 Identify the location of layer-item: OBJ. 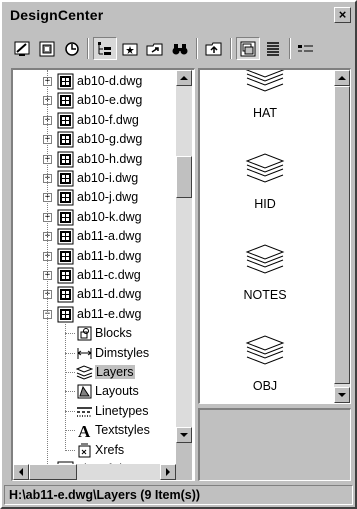
(265, 357).